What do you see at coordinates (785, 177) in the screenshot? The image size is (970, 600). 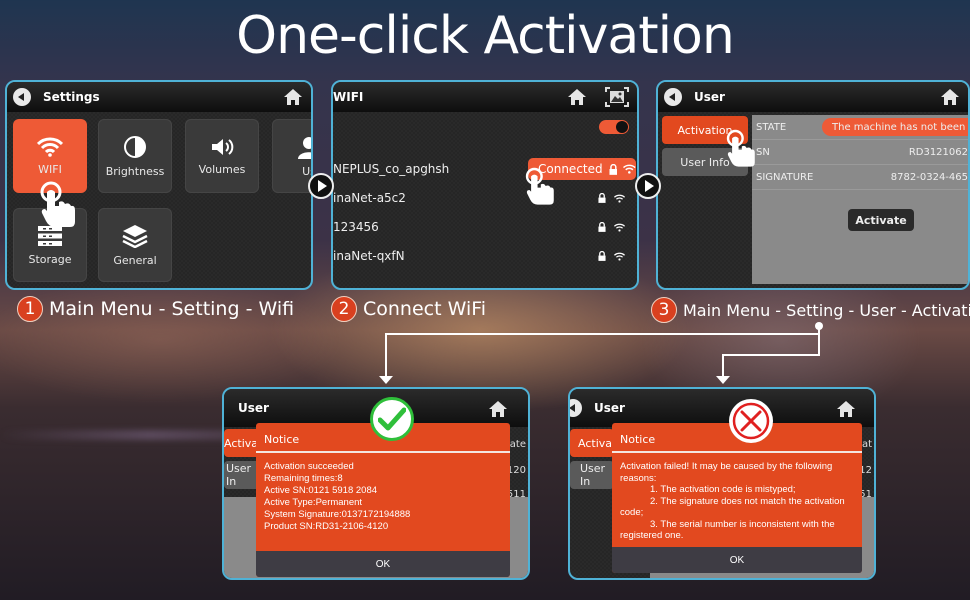 I see `row-label: SIGNATURE` at bounding box center [785, 177].